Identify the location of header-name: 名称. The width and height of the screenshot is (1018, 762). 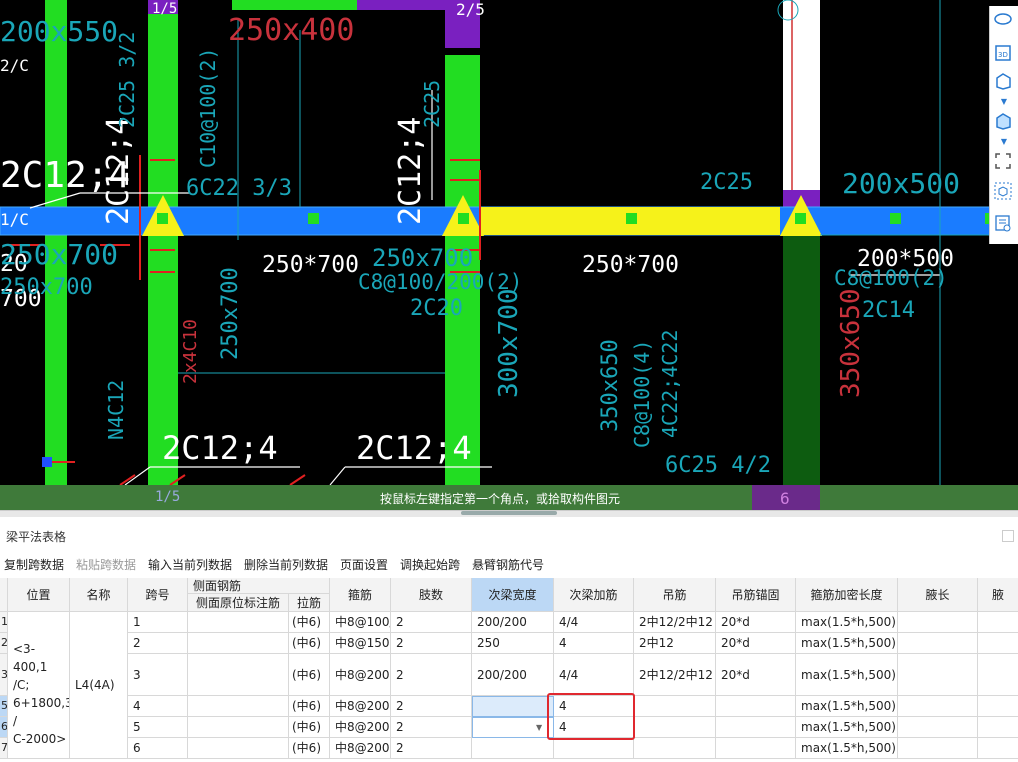
(99, 595).